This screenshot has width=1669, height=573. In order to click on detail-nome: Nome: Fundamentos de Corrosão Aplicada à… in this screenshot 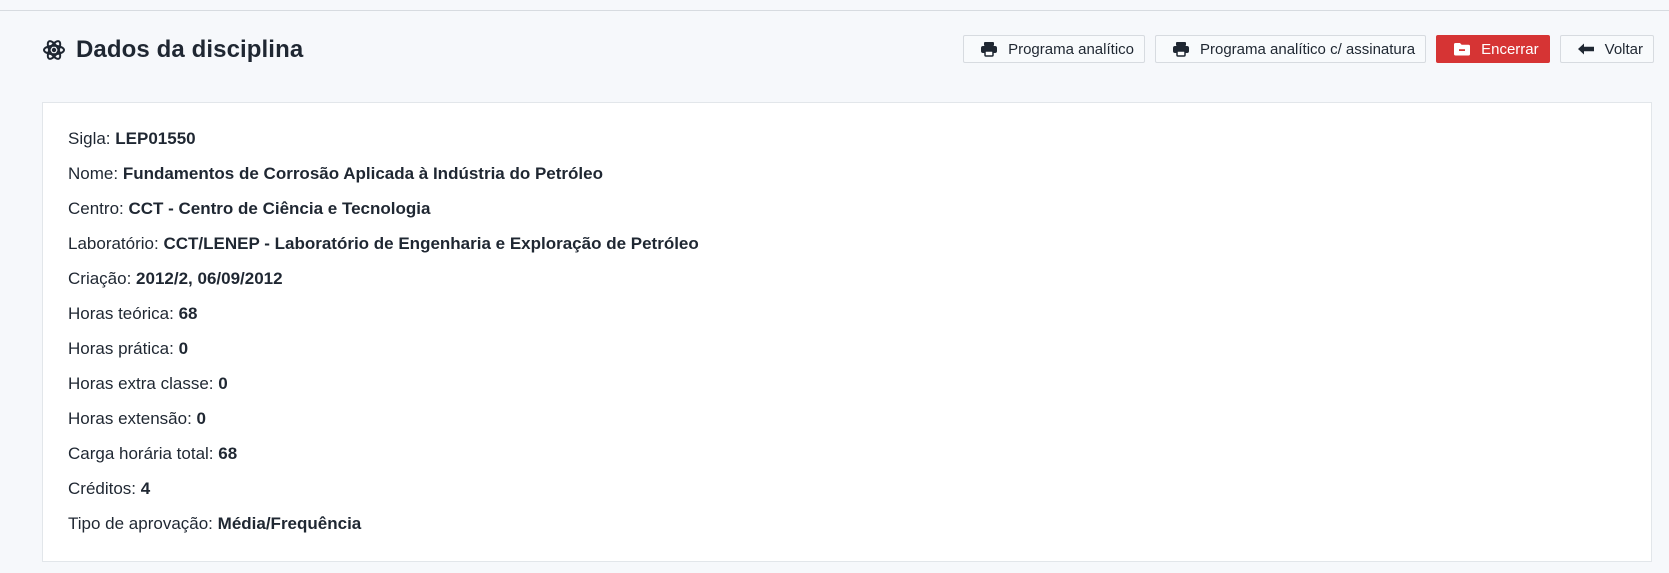, I will do `click(859, 173)`.